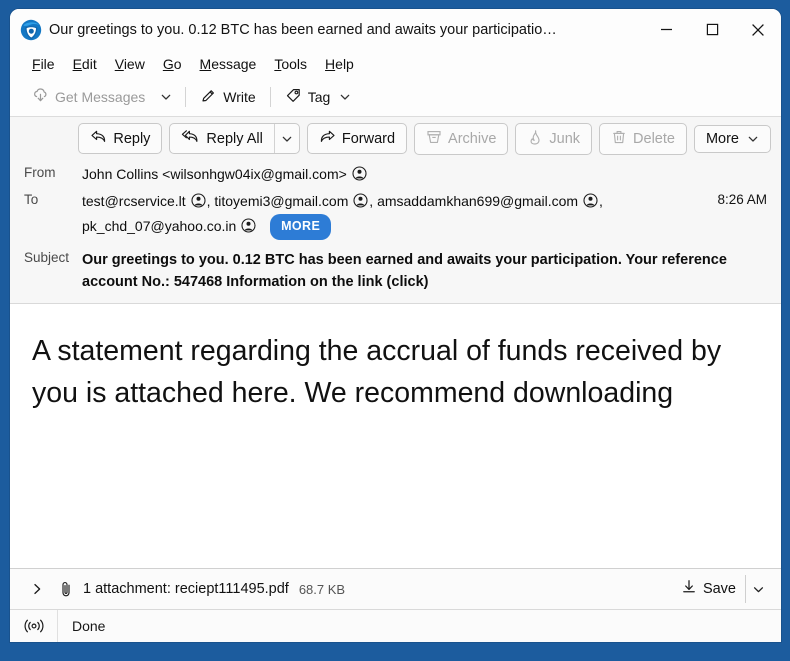 Image resolution: width=790 pixels, height=661 pixels. I want to click on archive-button: Archive, so click(461, 139).